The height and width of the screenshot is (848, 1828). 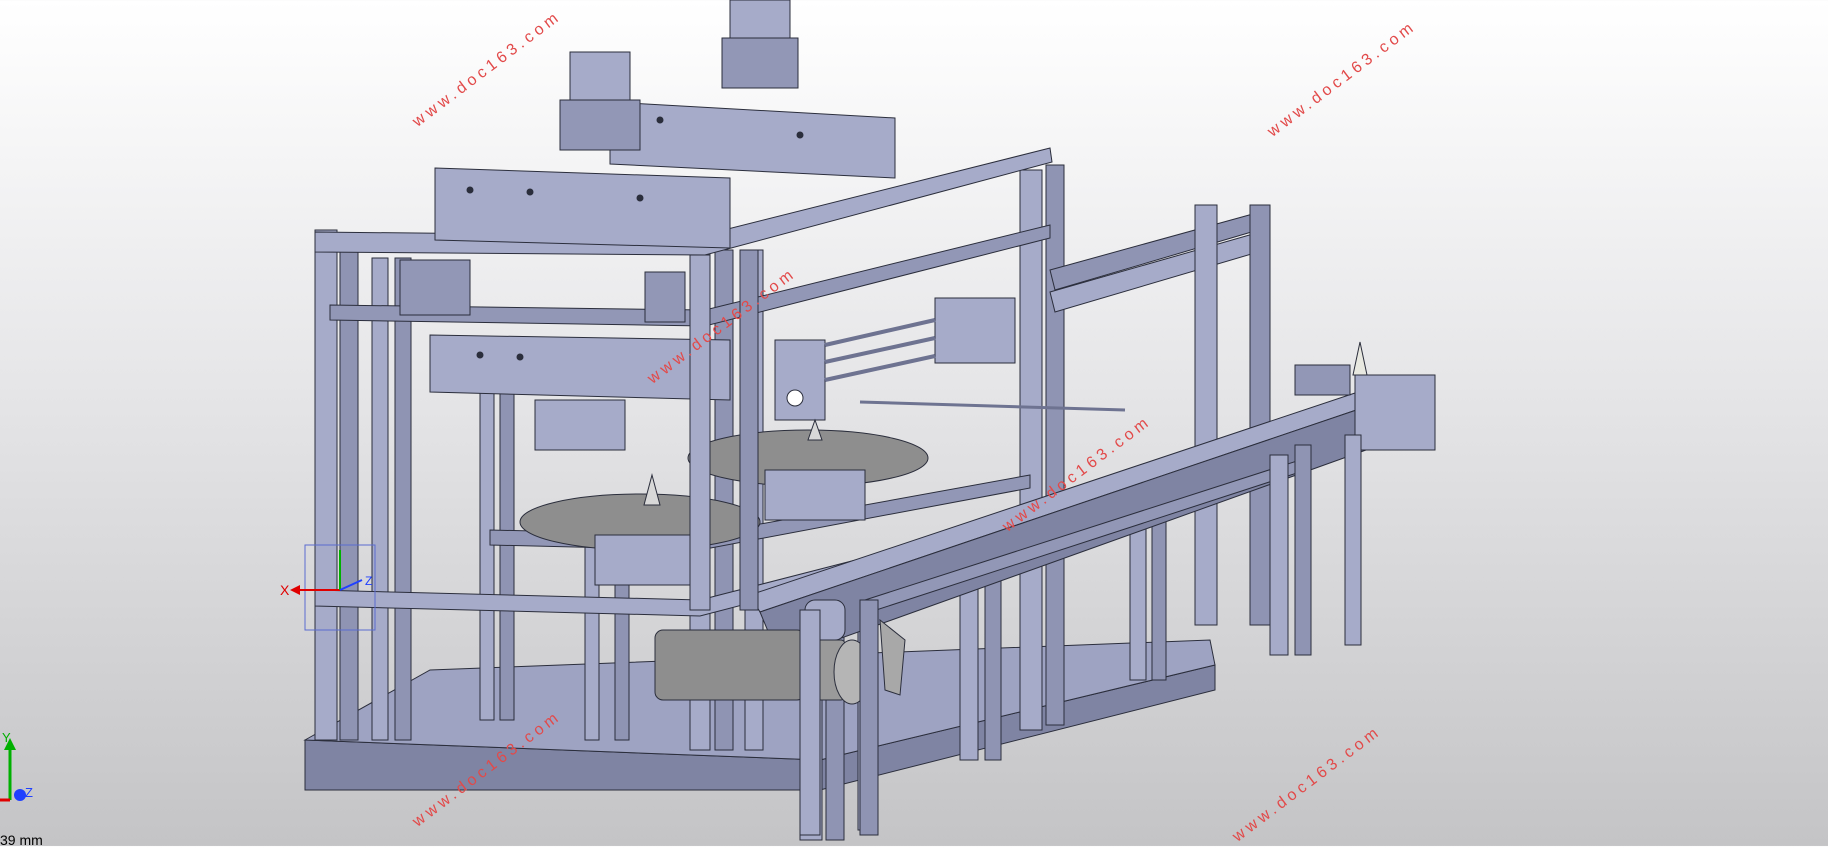 I want to click on view-orientation-triad, so click(x=13, y=770).